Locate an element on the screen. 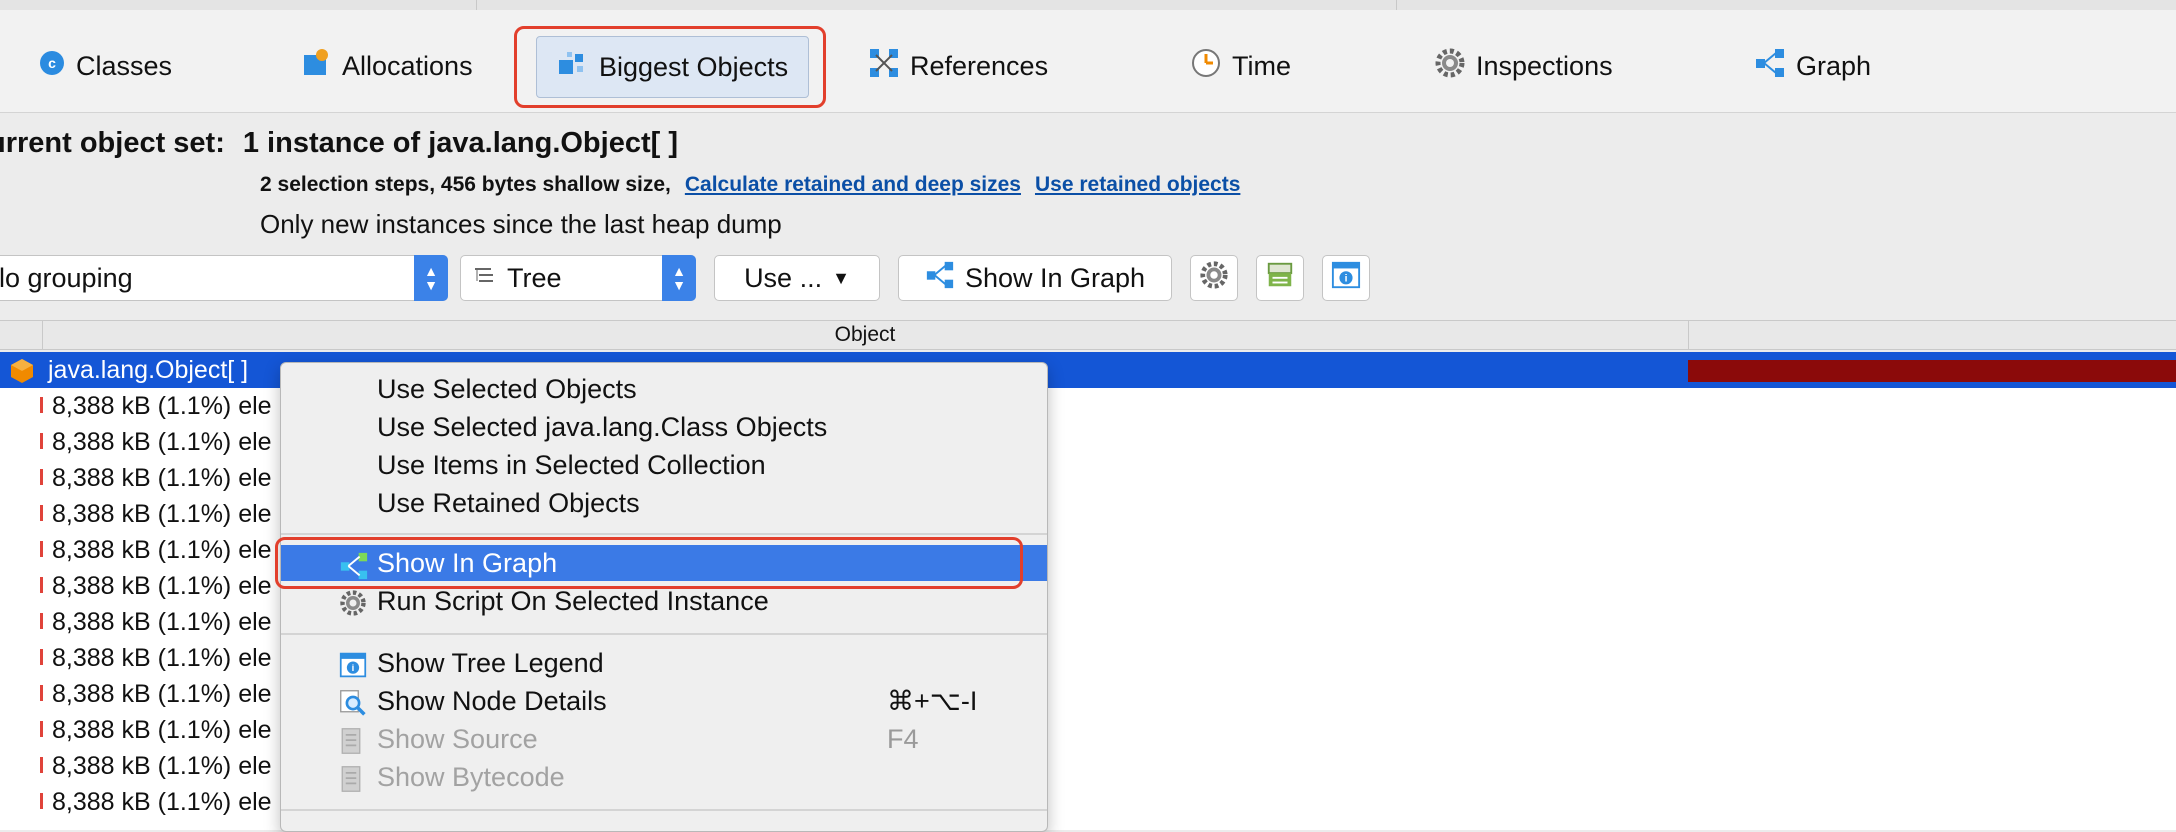 The image size is (2176, 832). menu-item-label: Show Bytecode is located at coordinates (471, 777).